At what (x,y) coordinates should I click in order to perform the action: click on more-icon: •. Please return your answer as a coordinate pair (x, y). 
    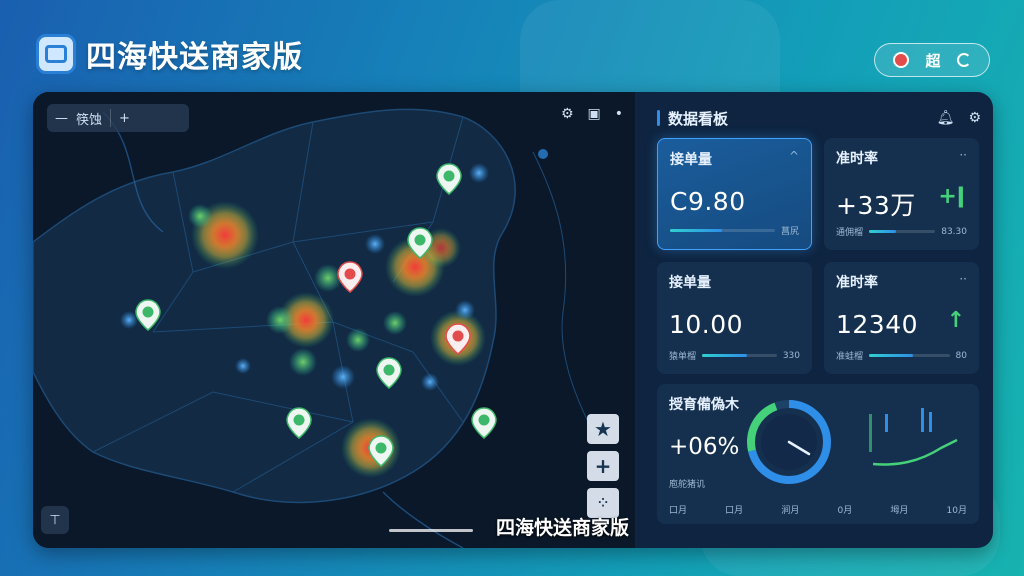
    Looking at the image, I should click on (619, 114).